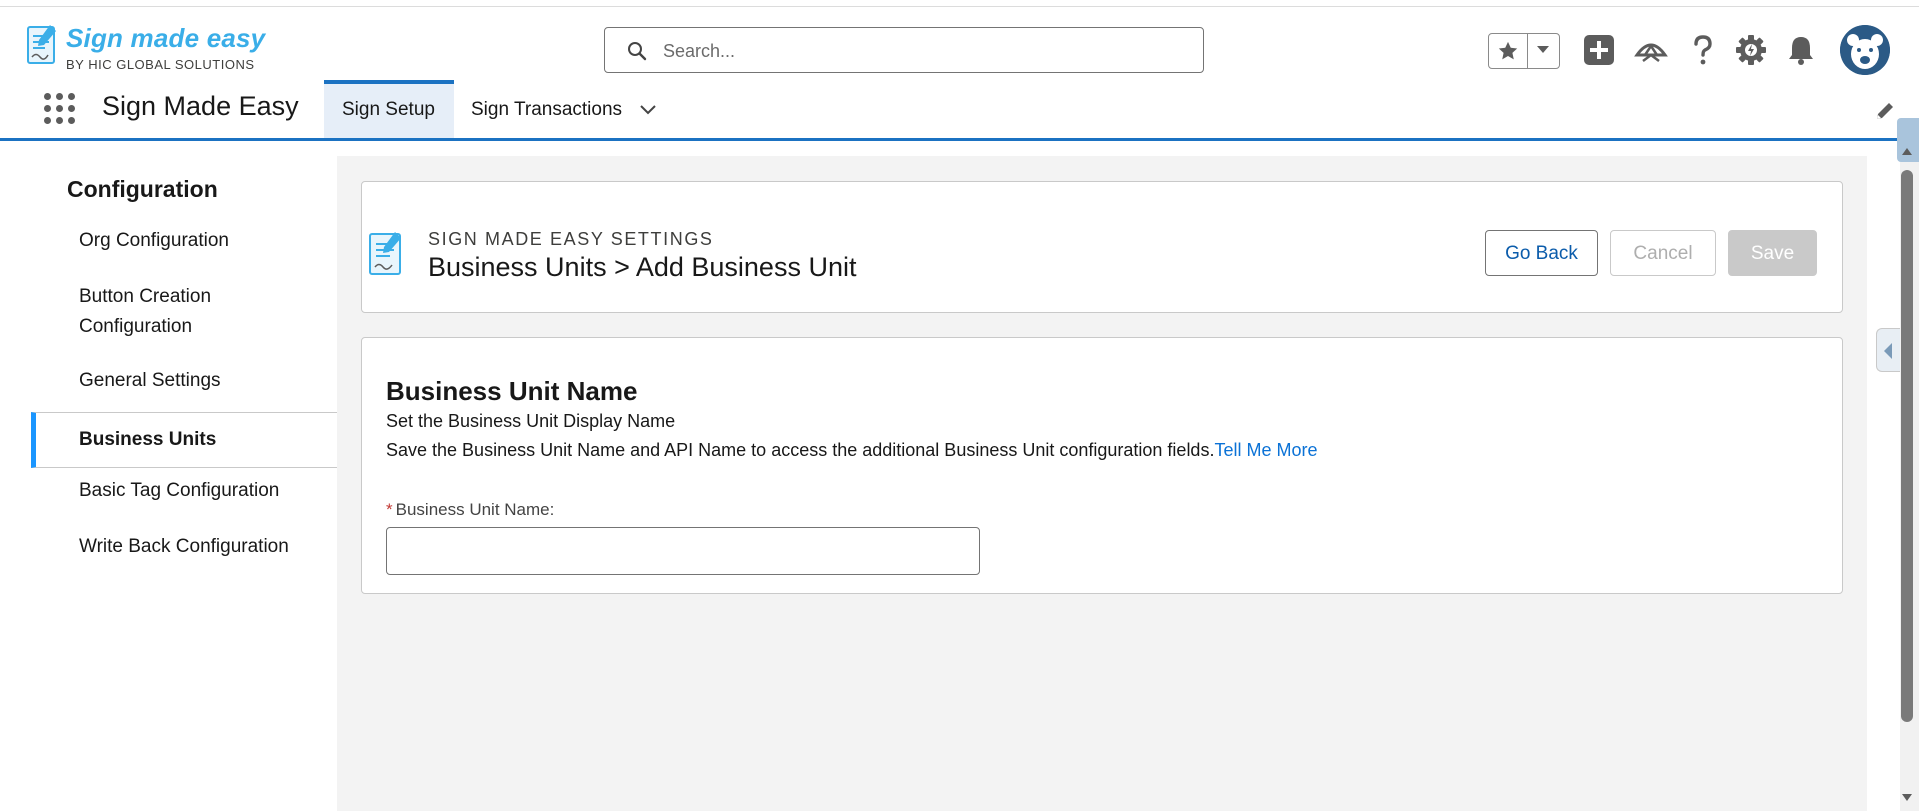 The height and width of the screenshot is (811, 1919). What do you see at coordinates (1907, 798) in the screenshot?
I see `scroll-down-arrow-icon` at bounding box center [1907, 798].